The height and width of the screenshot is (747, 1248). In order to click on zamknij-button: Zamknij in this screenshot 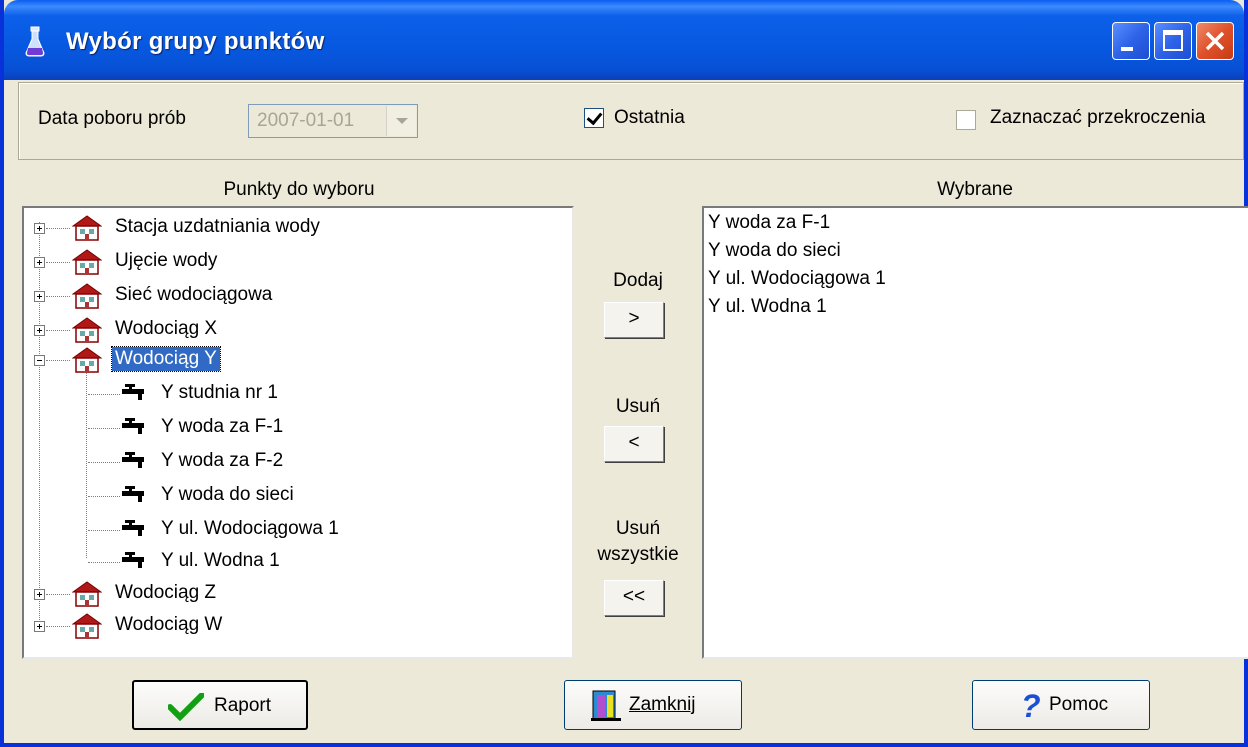, I will do `click(653, 705)`.